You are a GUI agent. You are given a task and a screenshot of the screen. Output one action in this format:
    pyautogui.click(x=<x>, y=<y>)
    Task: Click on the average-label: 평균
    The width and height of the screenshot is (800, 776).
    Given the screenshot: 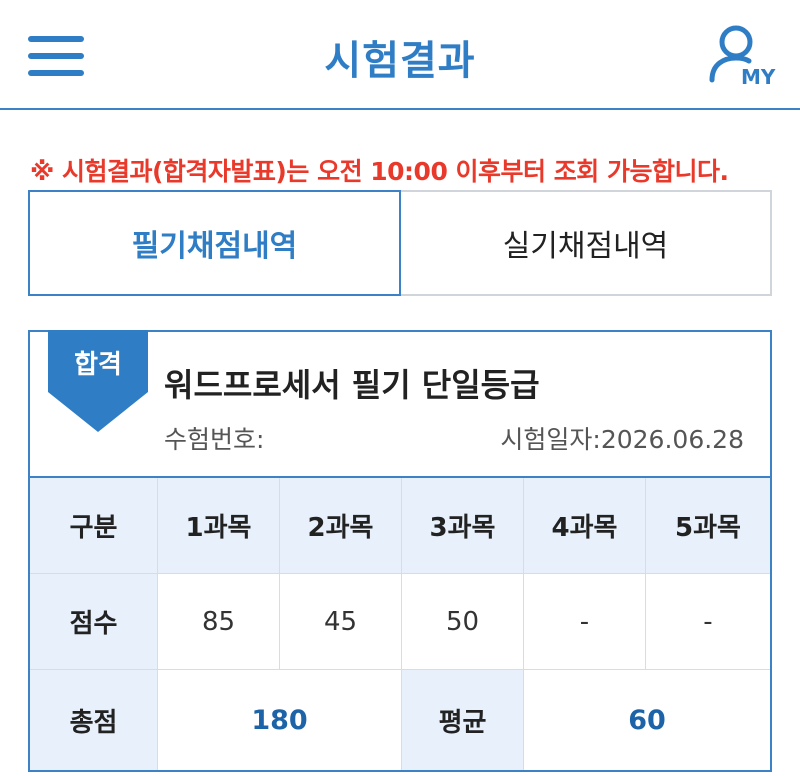 What is the action you would take?
    pyautogui.click(x=463, y=720)
    